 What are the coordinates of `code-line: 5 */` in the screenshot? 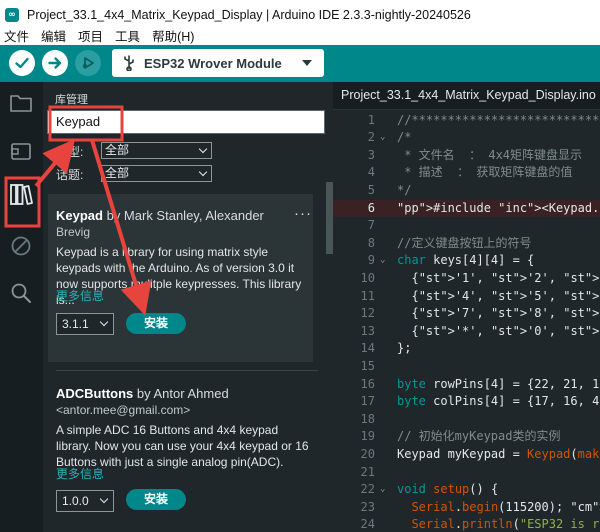 It's located at (466, 191).